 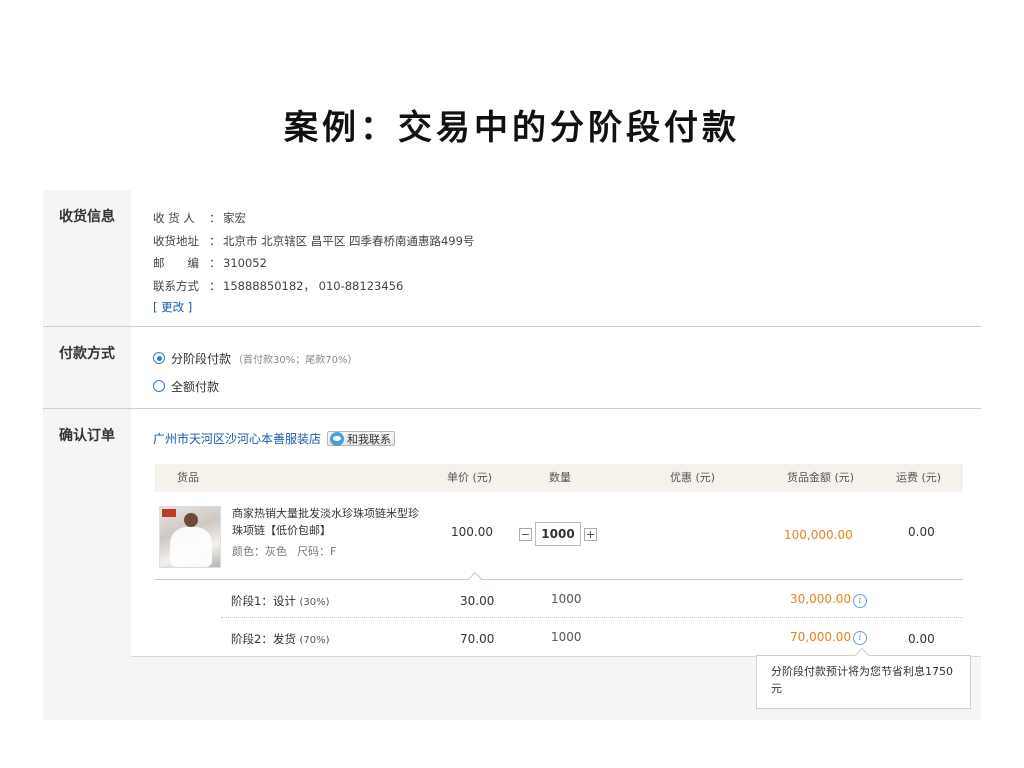 What do you see at coordinates (172, 307) in the screenshot?
I see `change-address-link: [ 更改 ]` at bounding box center [172, 307].